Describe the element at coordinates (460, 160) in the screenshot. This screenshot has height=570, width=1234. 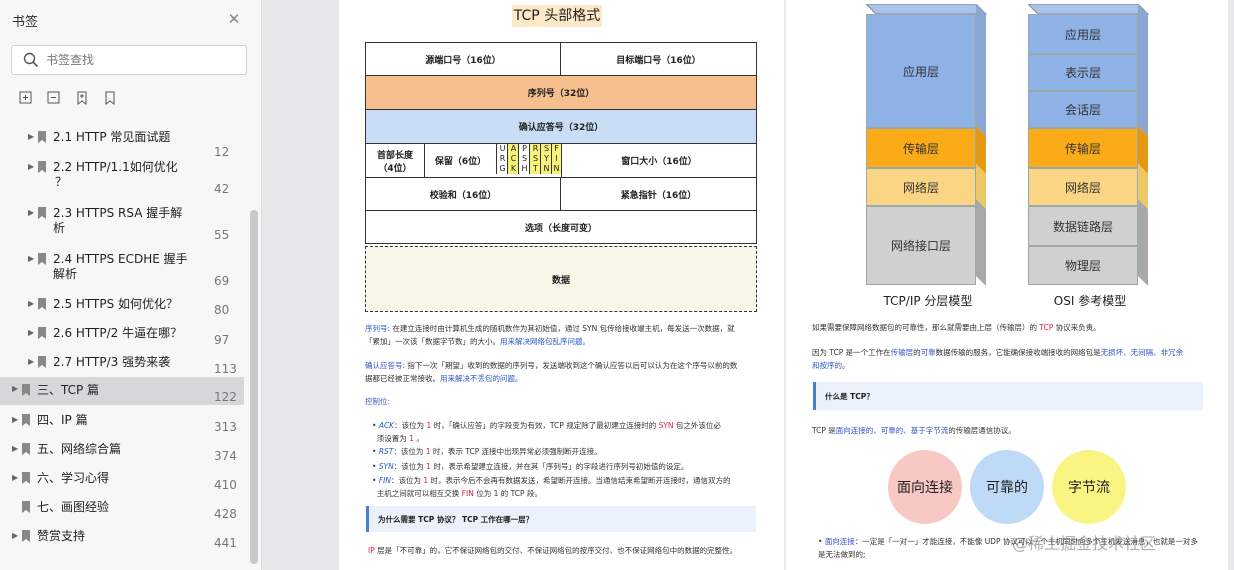
I see `reserved-field: 保留（6位）` at that location.